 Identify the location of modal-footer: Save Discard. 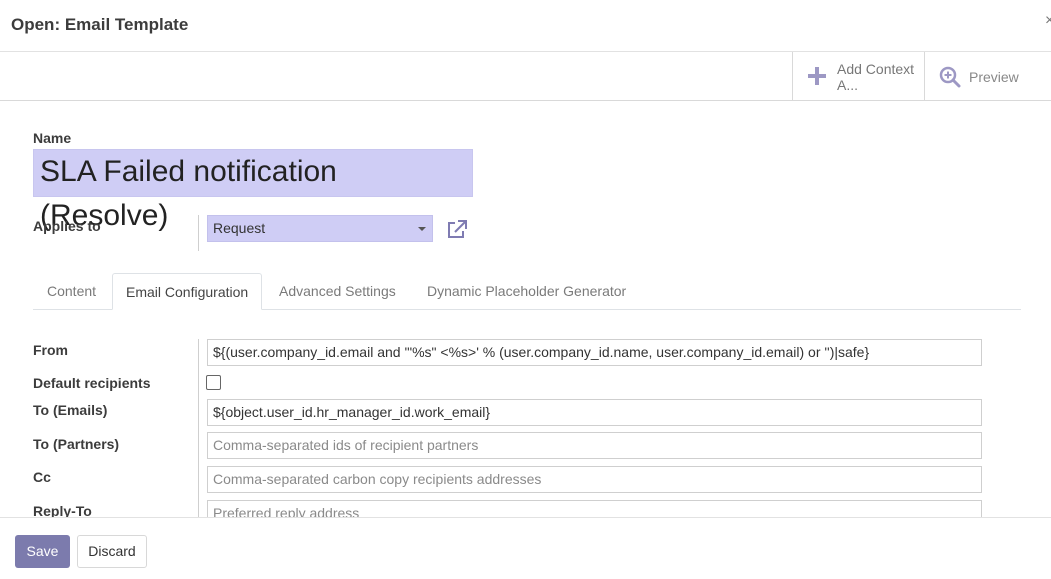
(525, 548).